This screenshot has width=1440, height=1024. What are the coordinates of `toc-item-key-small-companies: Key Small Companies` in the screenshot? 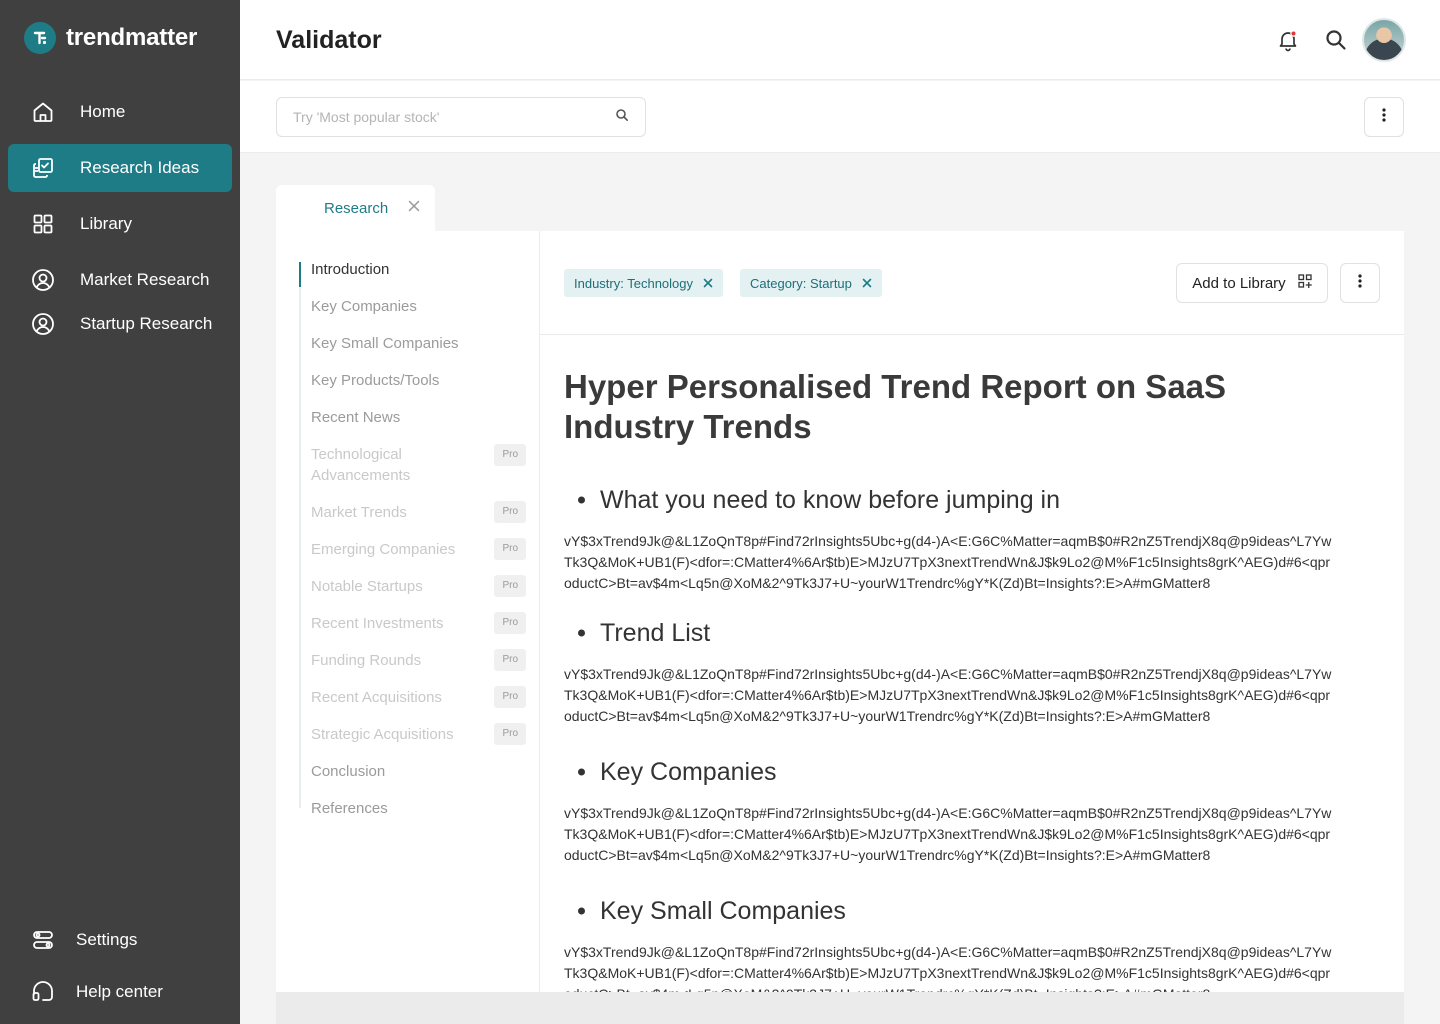 It's located at (418, 343).